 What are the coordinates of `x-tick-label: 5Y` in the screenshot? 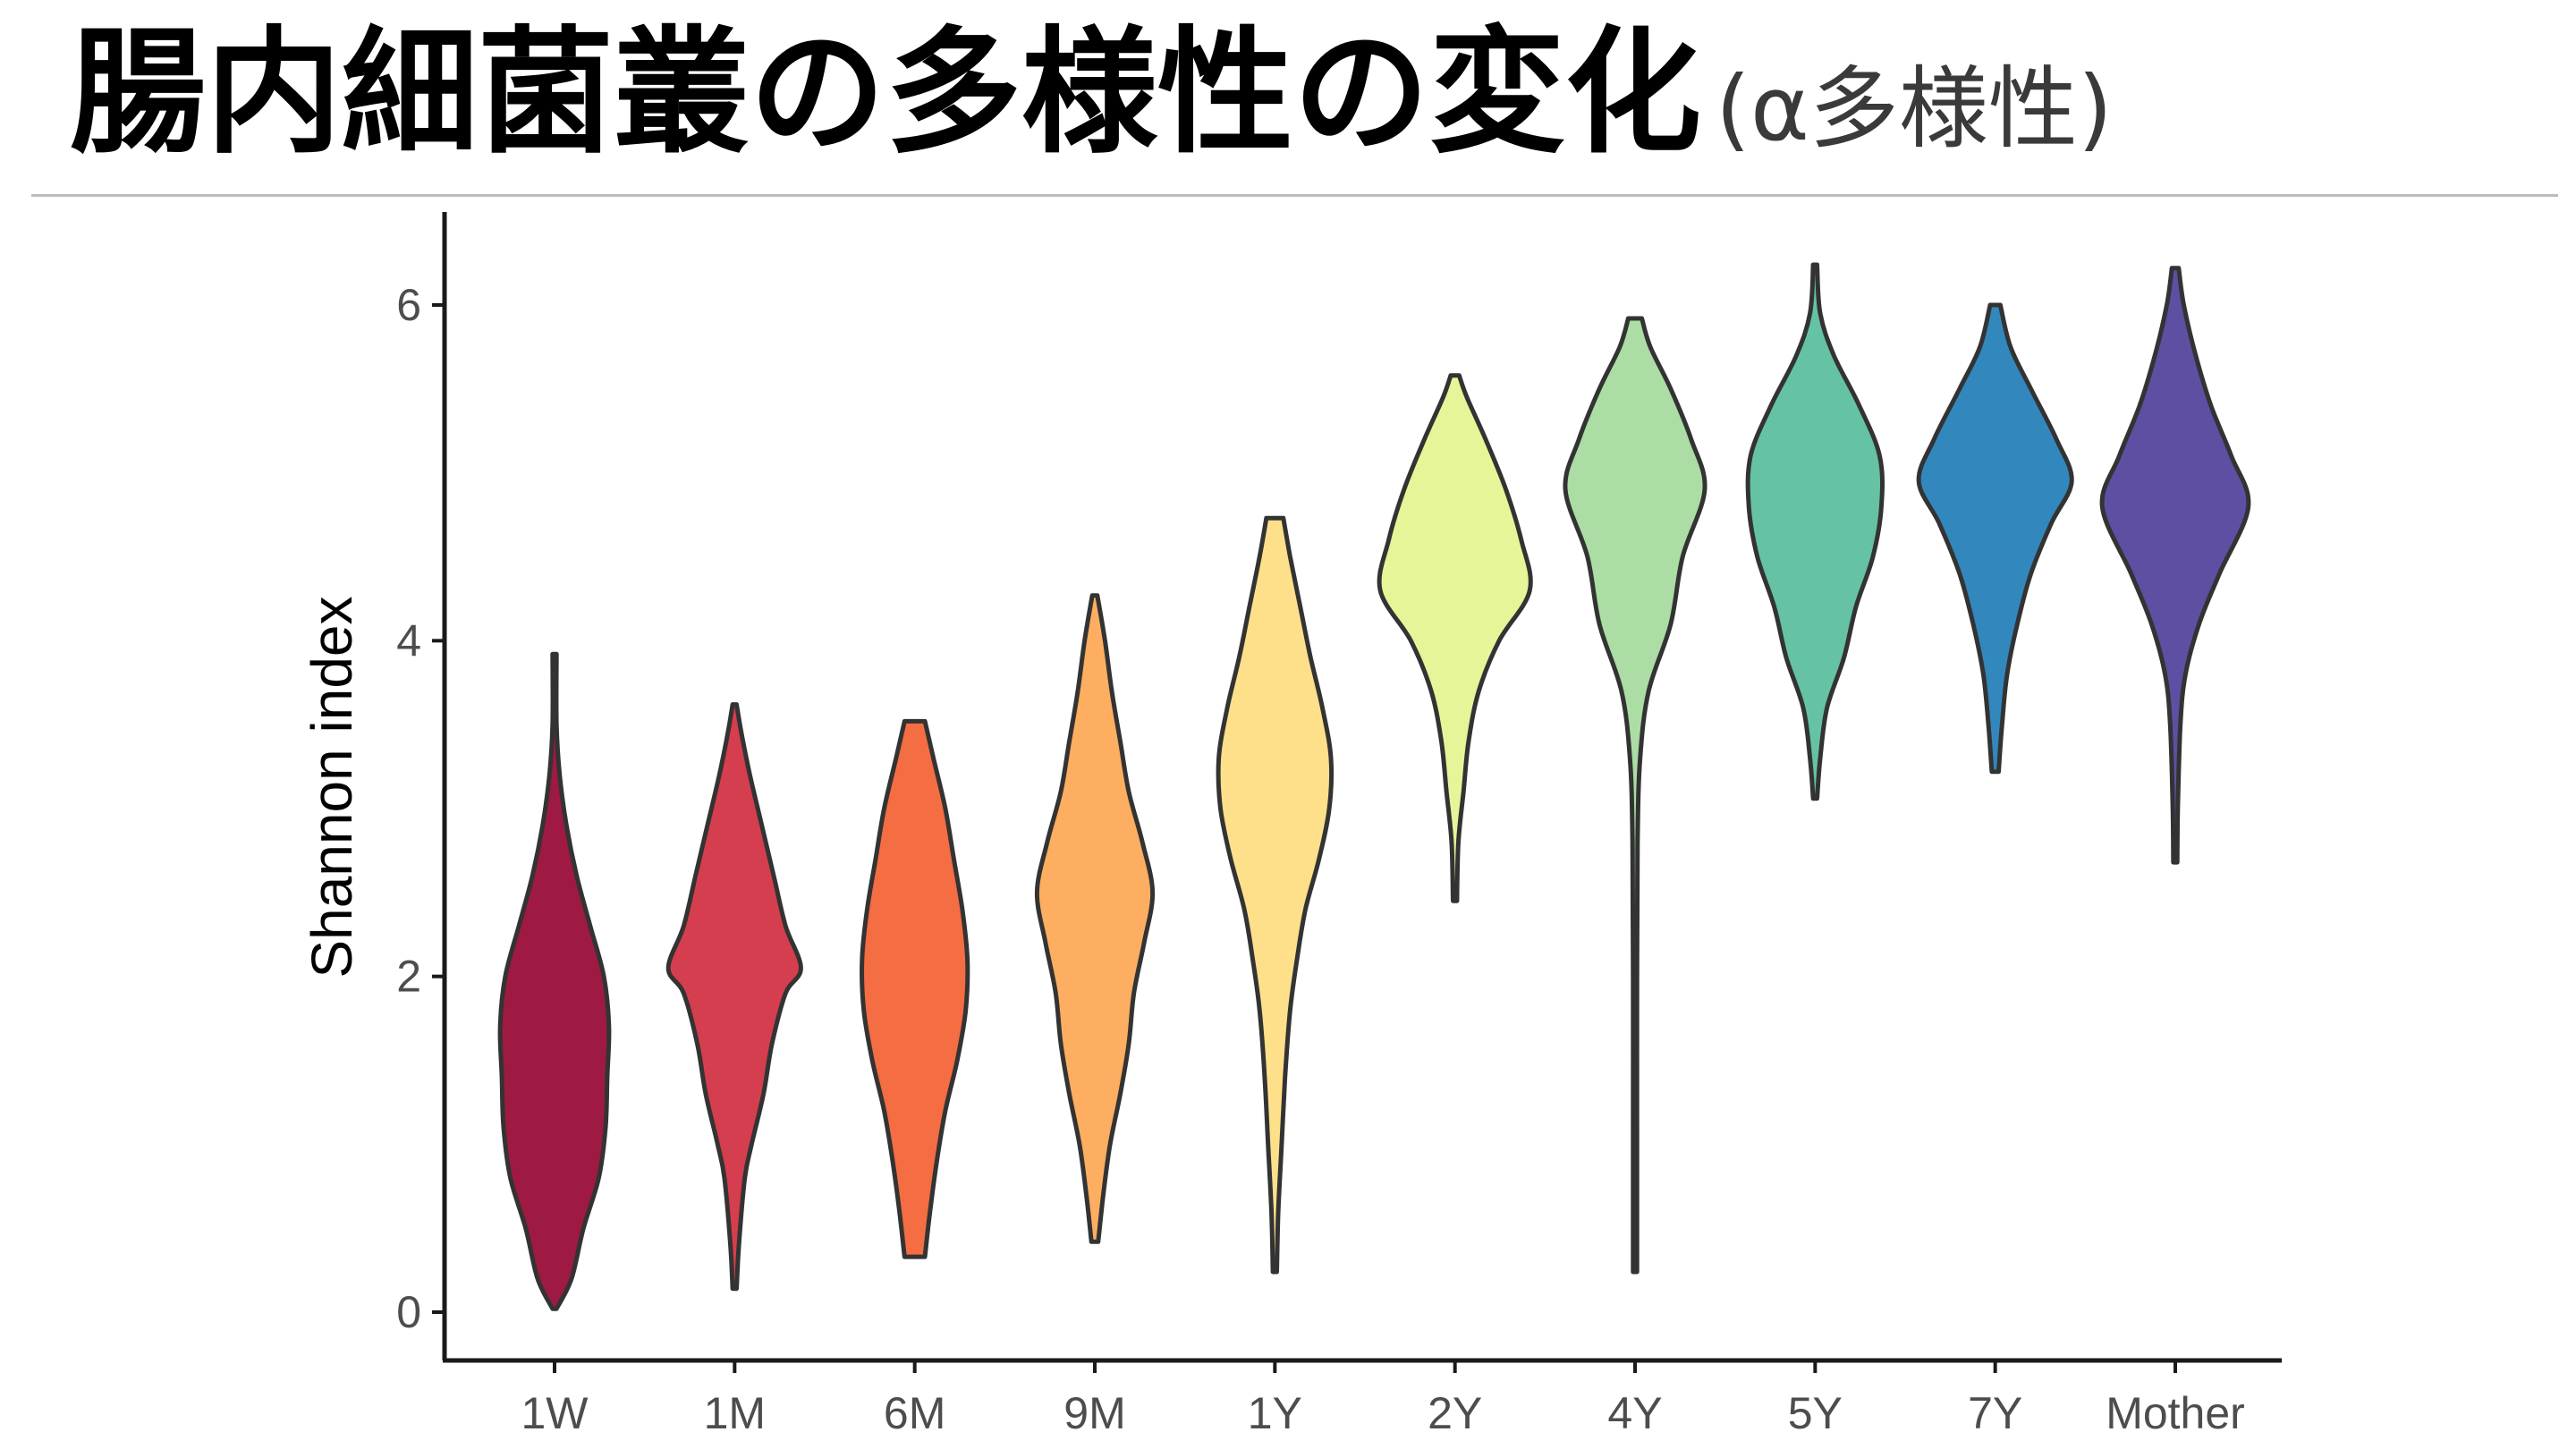 It's located at (1815, 1413).